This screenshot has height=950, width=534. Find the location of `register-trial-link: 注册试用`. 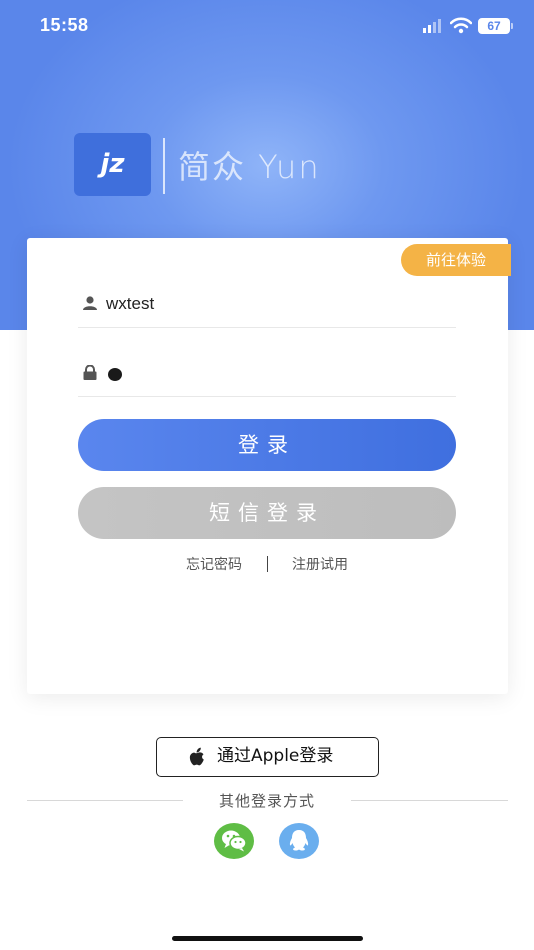

register-trial-link: 注册试用 is located at coordinates (320, 564).